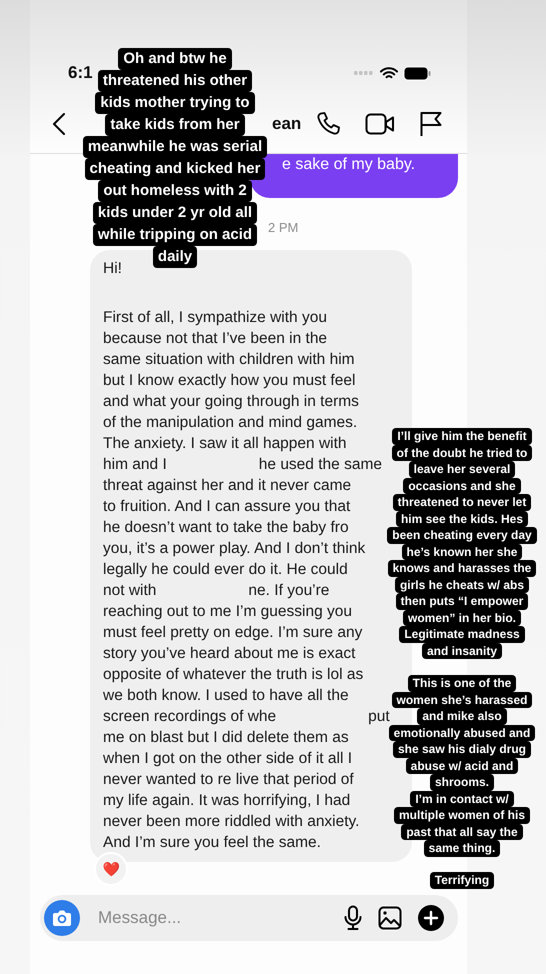 The height and width of the screenshot is (974, 546). What do you see at coordinates (328, 123) in the screenshot?
I see `phone-icon` at bounding box center [328, 123].